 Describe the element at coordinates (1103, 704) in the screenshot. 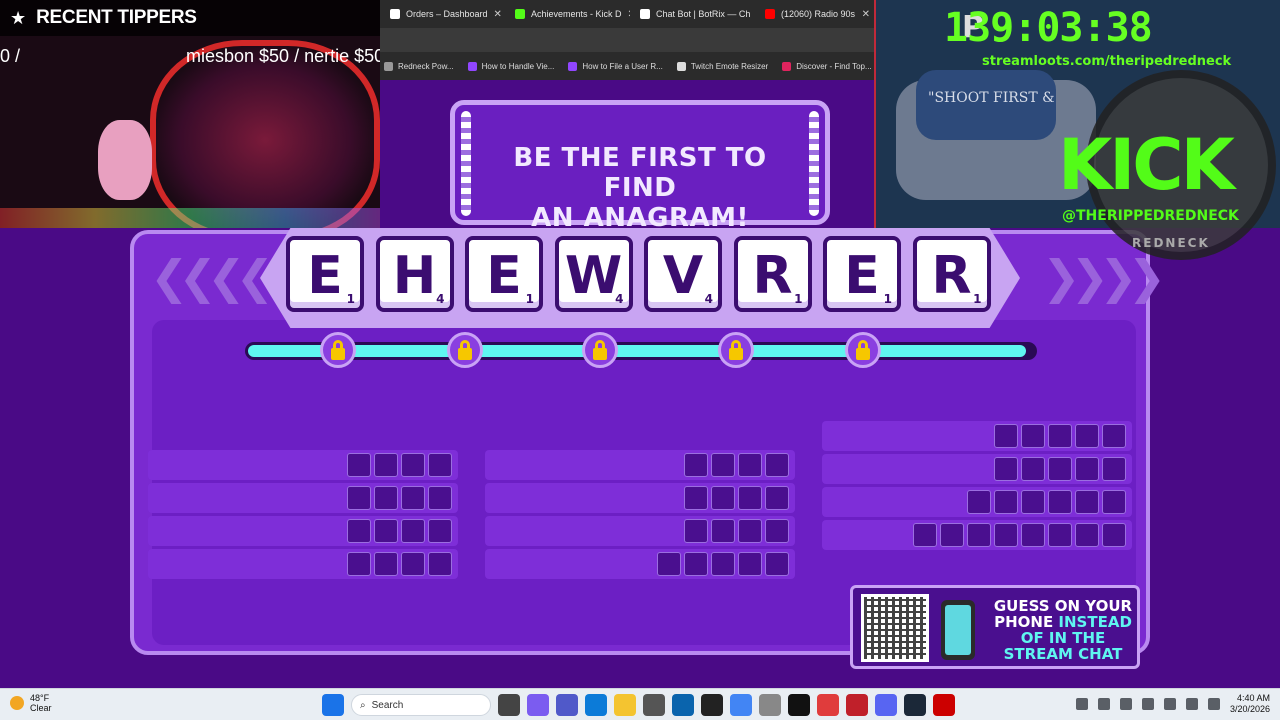

I see `network-icon` at that location.